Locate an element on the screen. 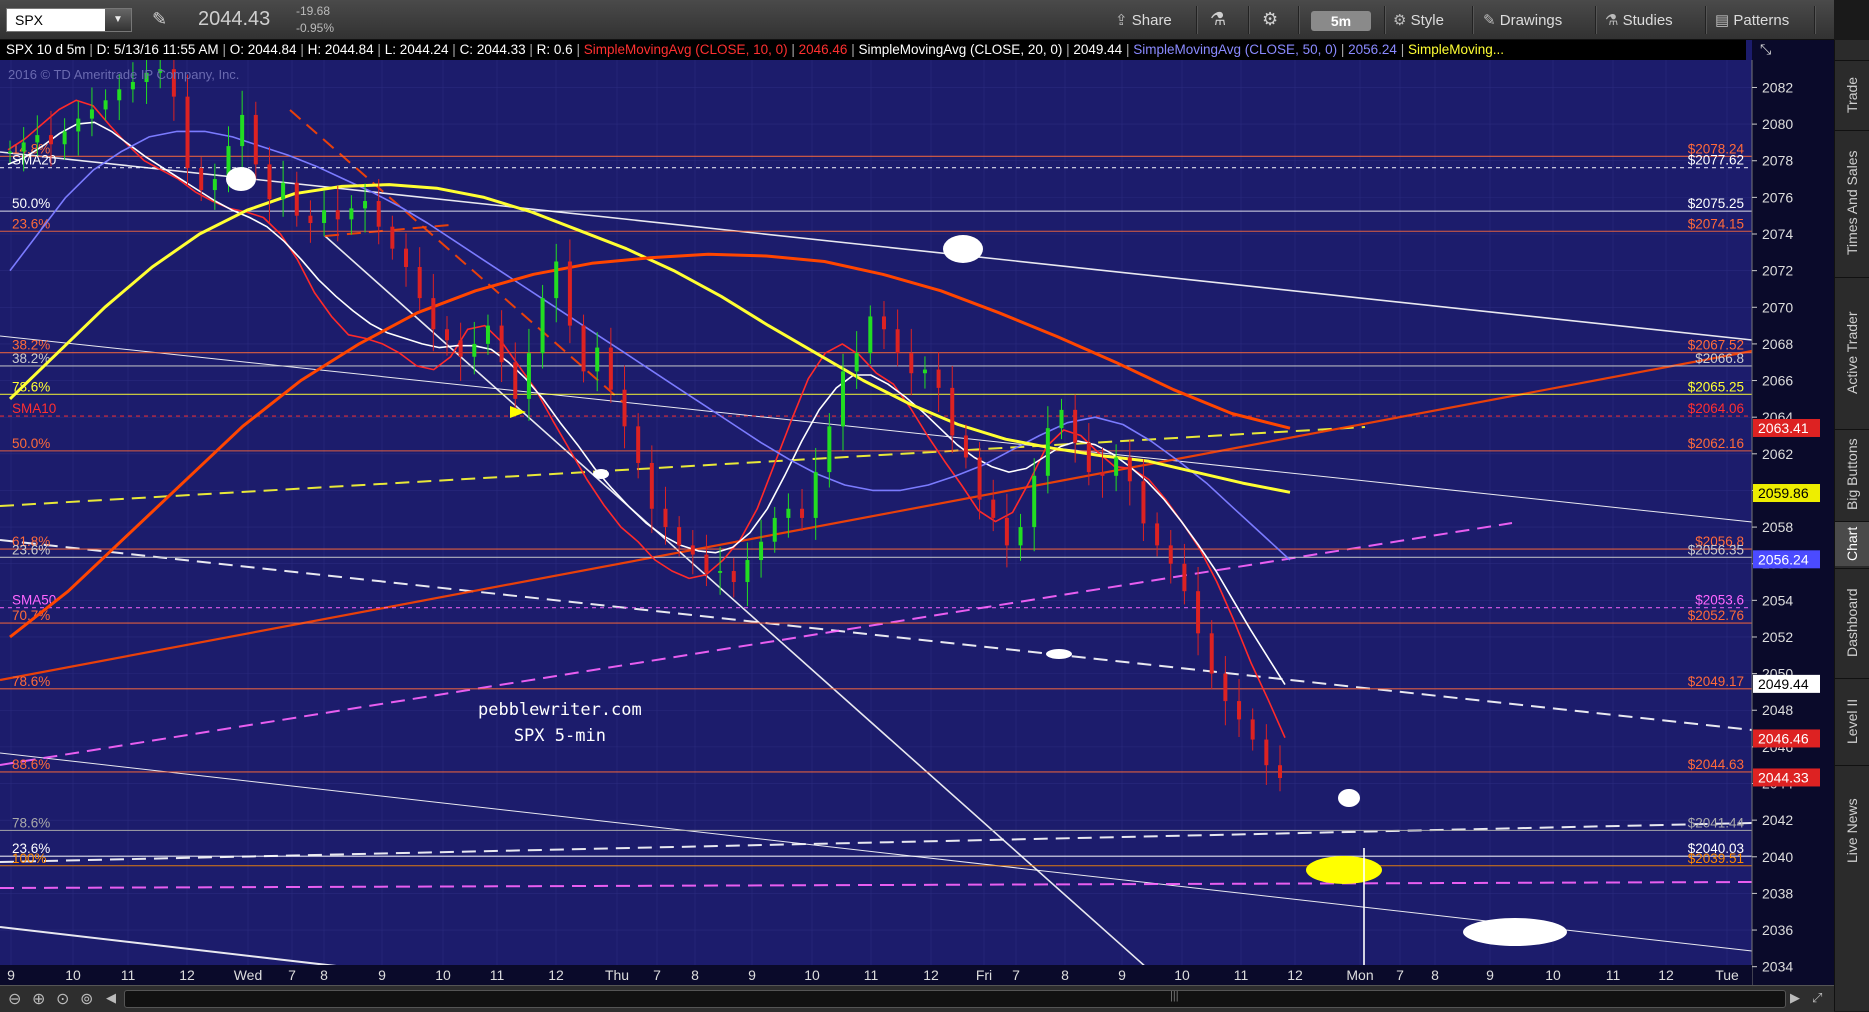 The width and height of the screenshot is (1869, 1012). zoom-out-icon: ⊖ is located at coordinates (14, 999).